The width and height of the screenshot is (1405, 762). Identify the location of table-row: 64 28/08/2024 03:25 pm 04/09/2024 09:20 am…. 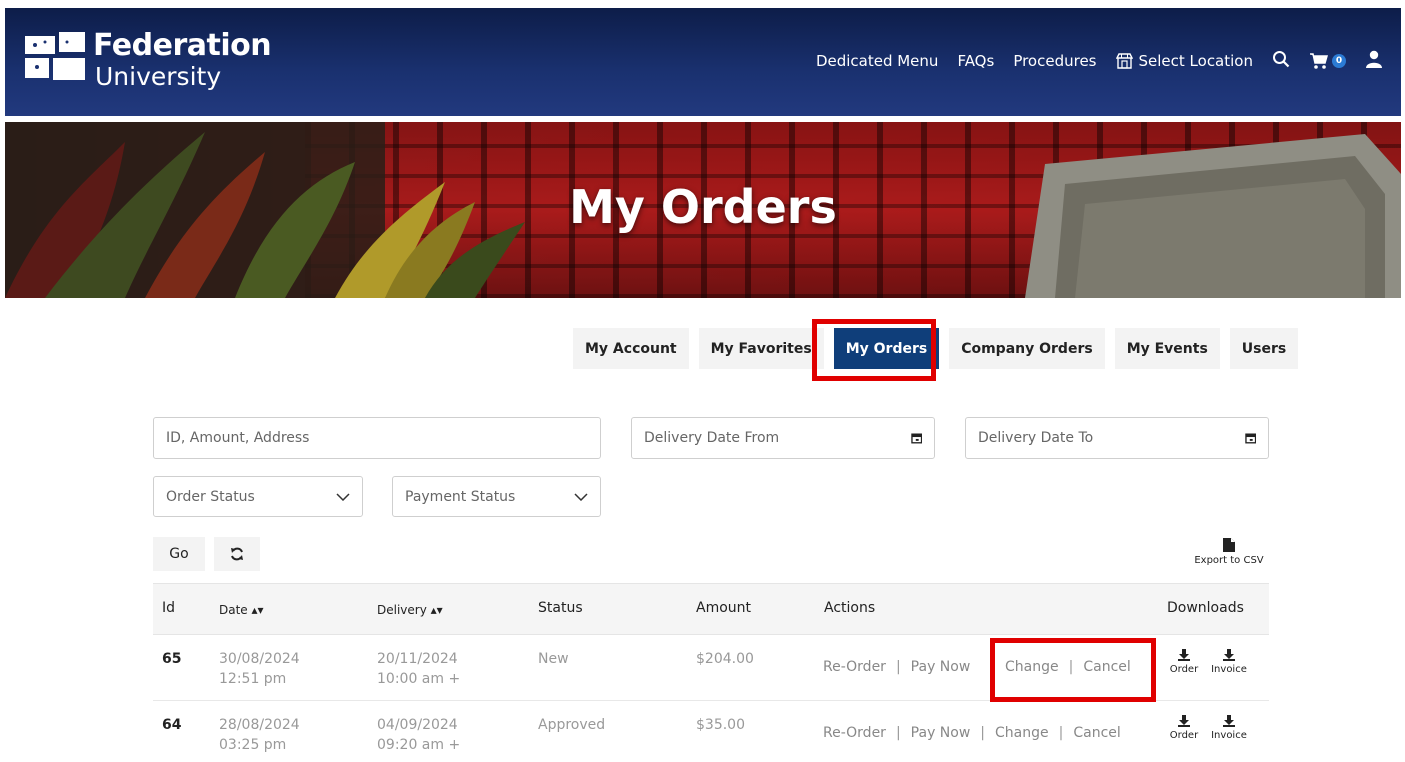
(711, 731).